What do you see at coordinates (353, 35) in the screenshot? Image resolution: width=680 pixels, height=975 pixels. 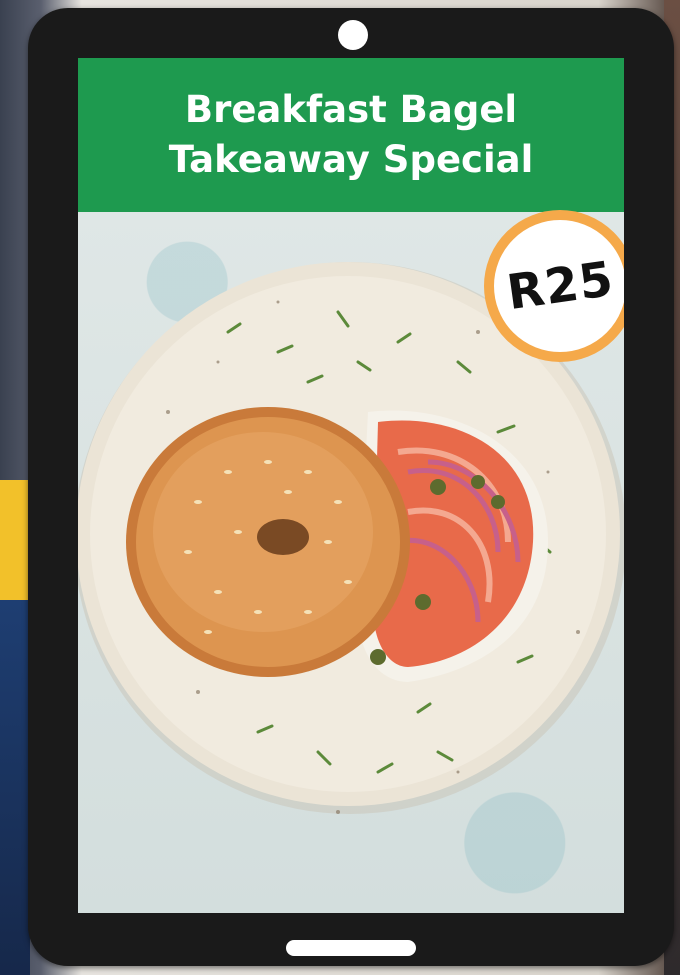 I see `camera-dot-icon` at bounding box center [353, 35].